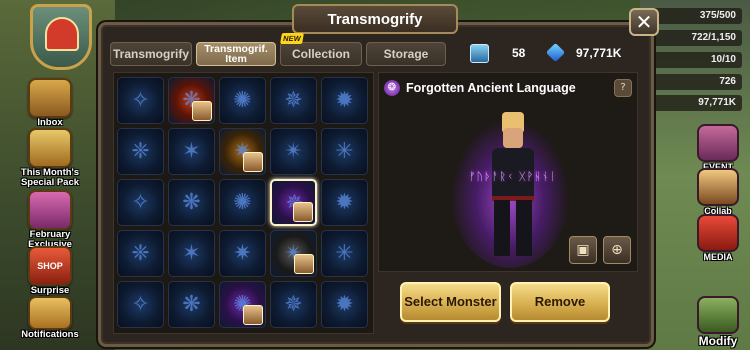 This screenshot has height=350, width=750. I want to click on effect-glyph-icon: ✷, so click(242, 253).